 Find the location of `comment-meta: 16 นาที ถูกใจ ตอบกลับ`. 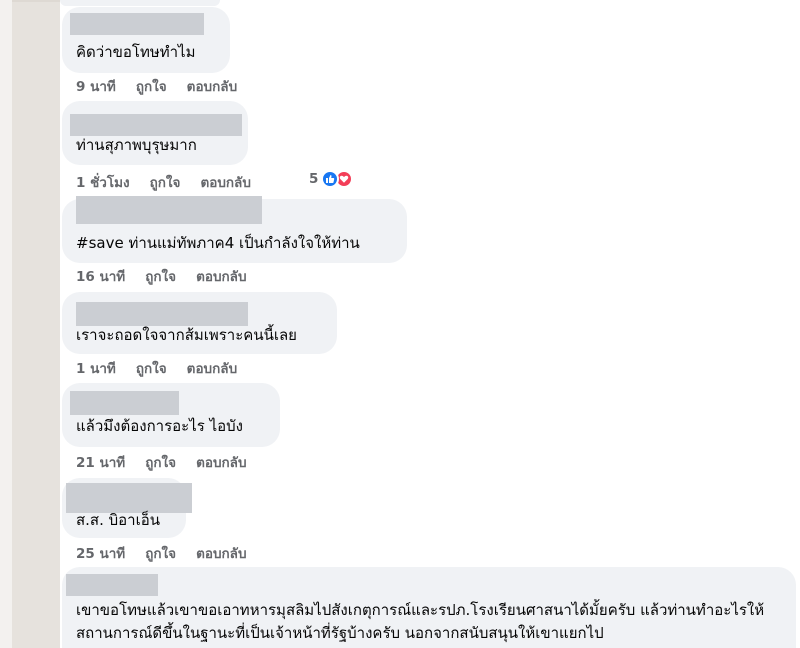

comment-meta: 16 นาที ถูกใจ ตอบกลับ is located at coordinates (161, 276).